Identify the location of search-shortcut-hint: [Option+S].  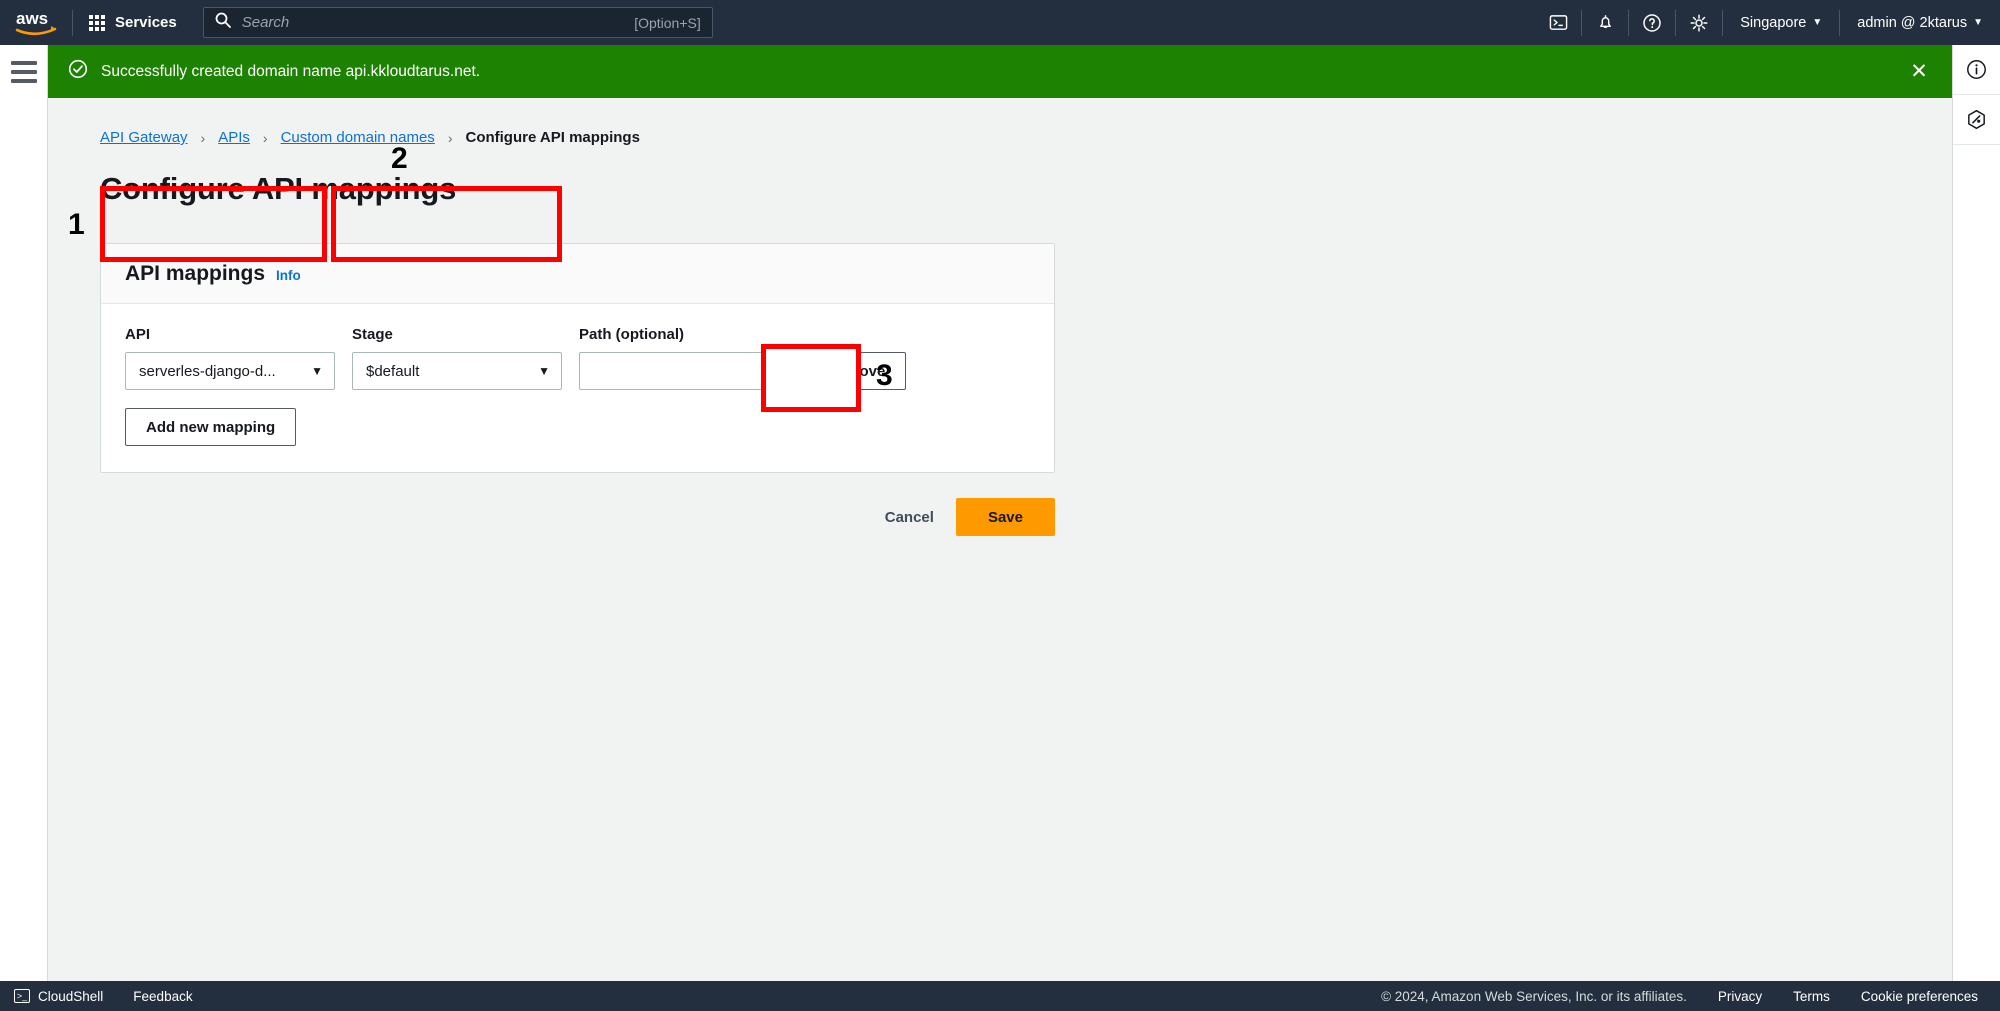
(667, 22).